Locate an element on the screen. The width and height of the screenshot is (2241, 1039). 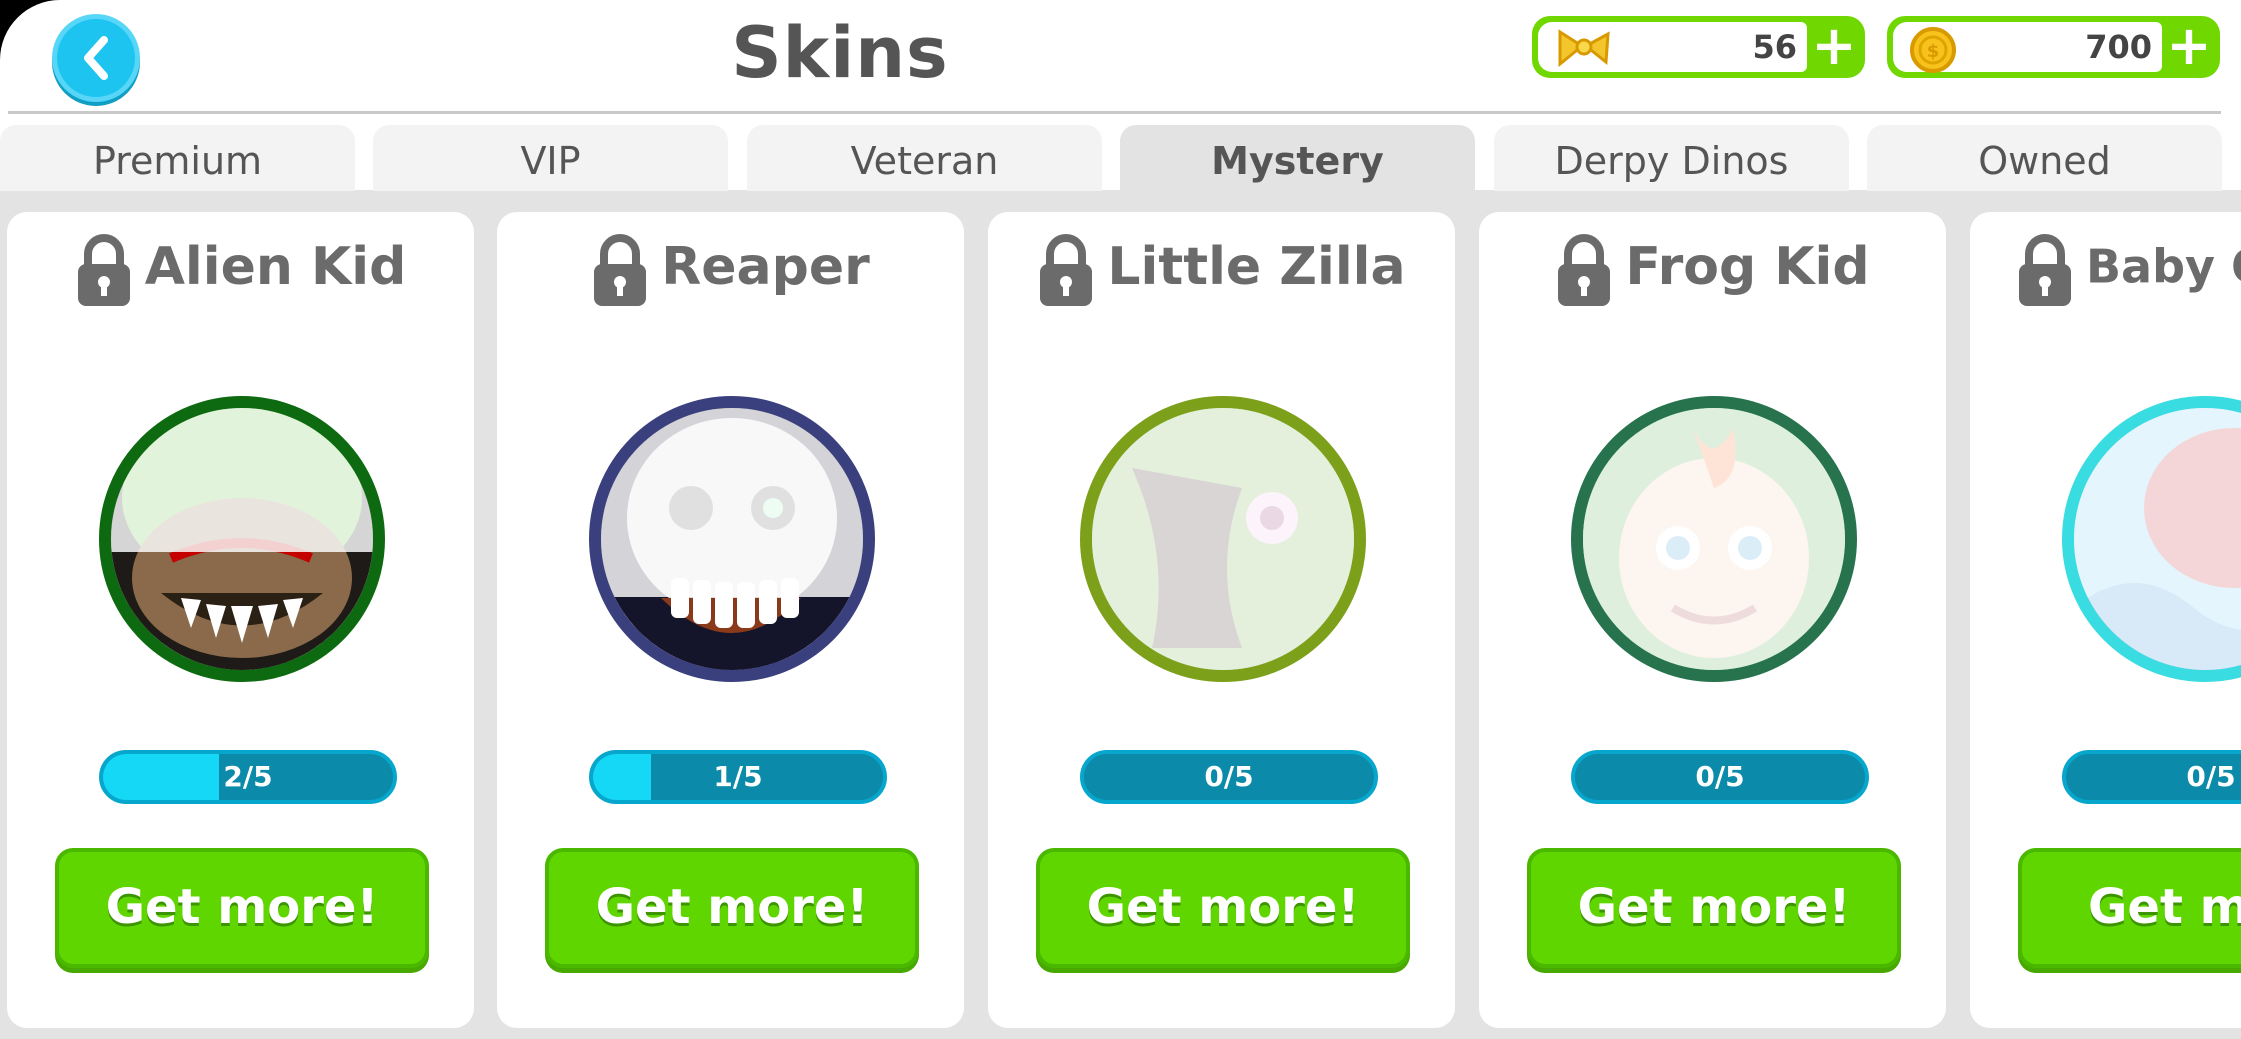
skin-name: Frog Kid is located at coordinates (1747, 267).